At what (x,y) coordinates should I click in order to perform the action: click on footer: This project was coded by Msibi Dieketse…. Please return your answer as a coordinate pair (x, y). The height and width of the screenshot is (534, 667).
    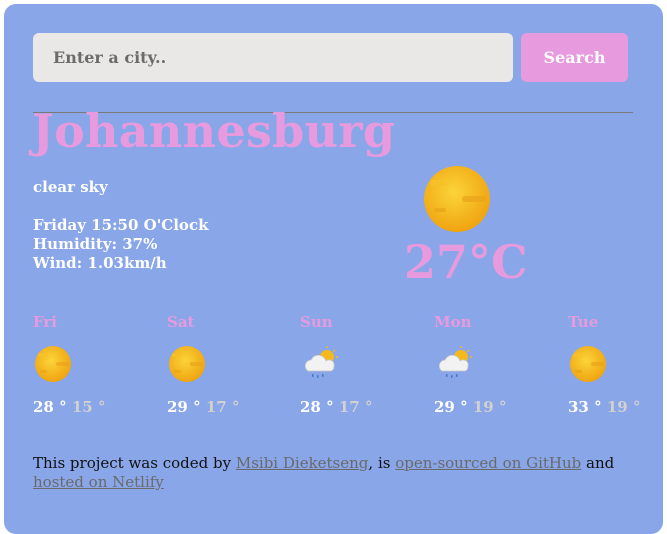
    Looking at the image, I should click on (333, 473).